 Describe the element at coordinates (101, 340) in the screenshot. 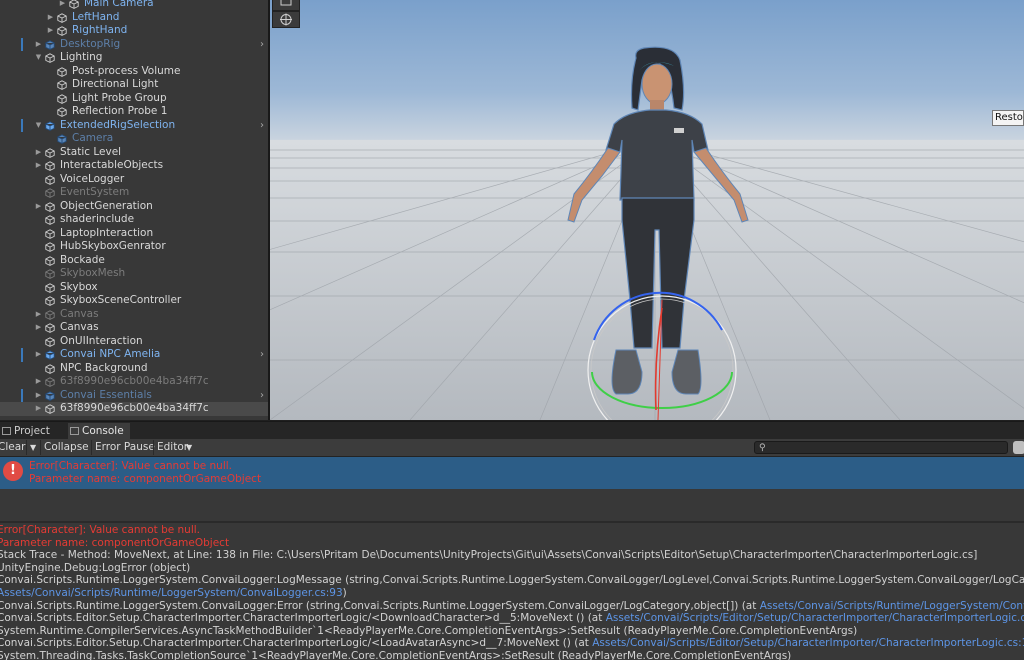

I see `hierarchy-item-label: OnUIInteraction` at that location.